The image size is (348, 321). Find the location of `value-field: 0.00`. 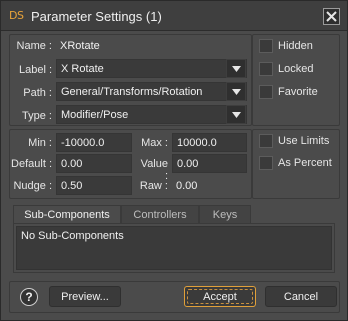

value-field: 0.00 is located at coordinates (209, 163).